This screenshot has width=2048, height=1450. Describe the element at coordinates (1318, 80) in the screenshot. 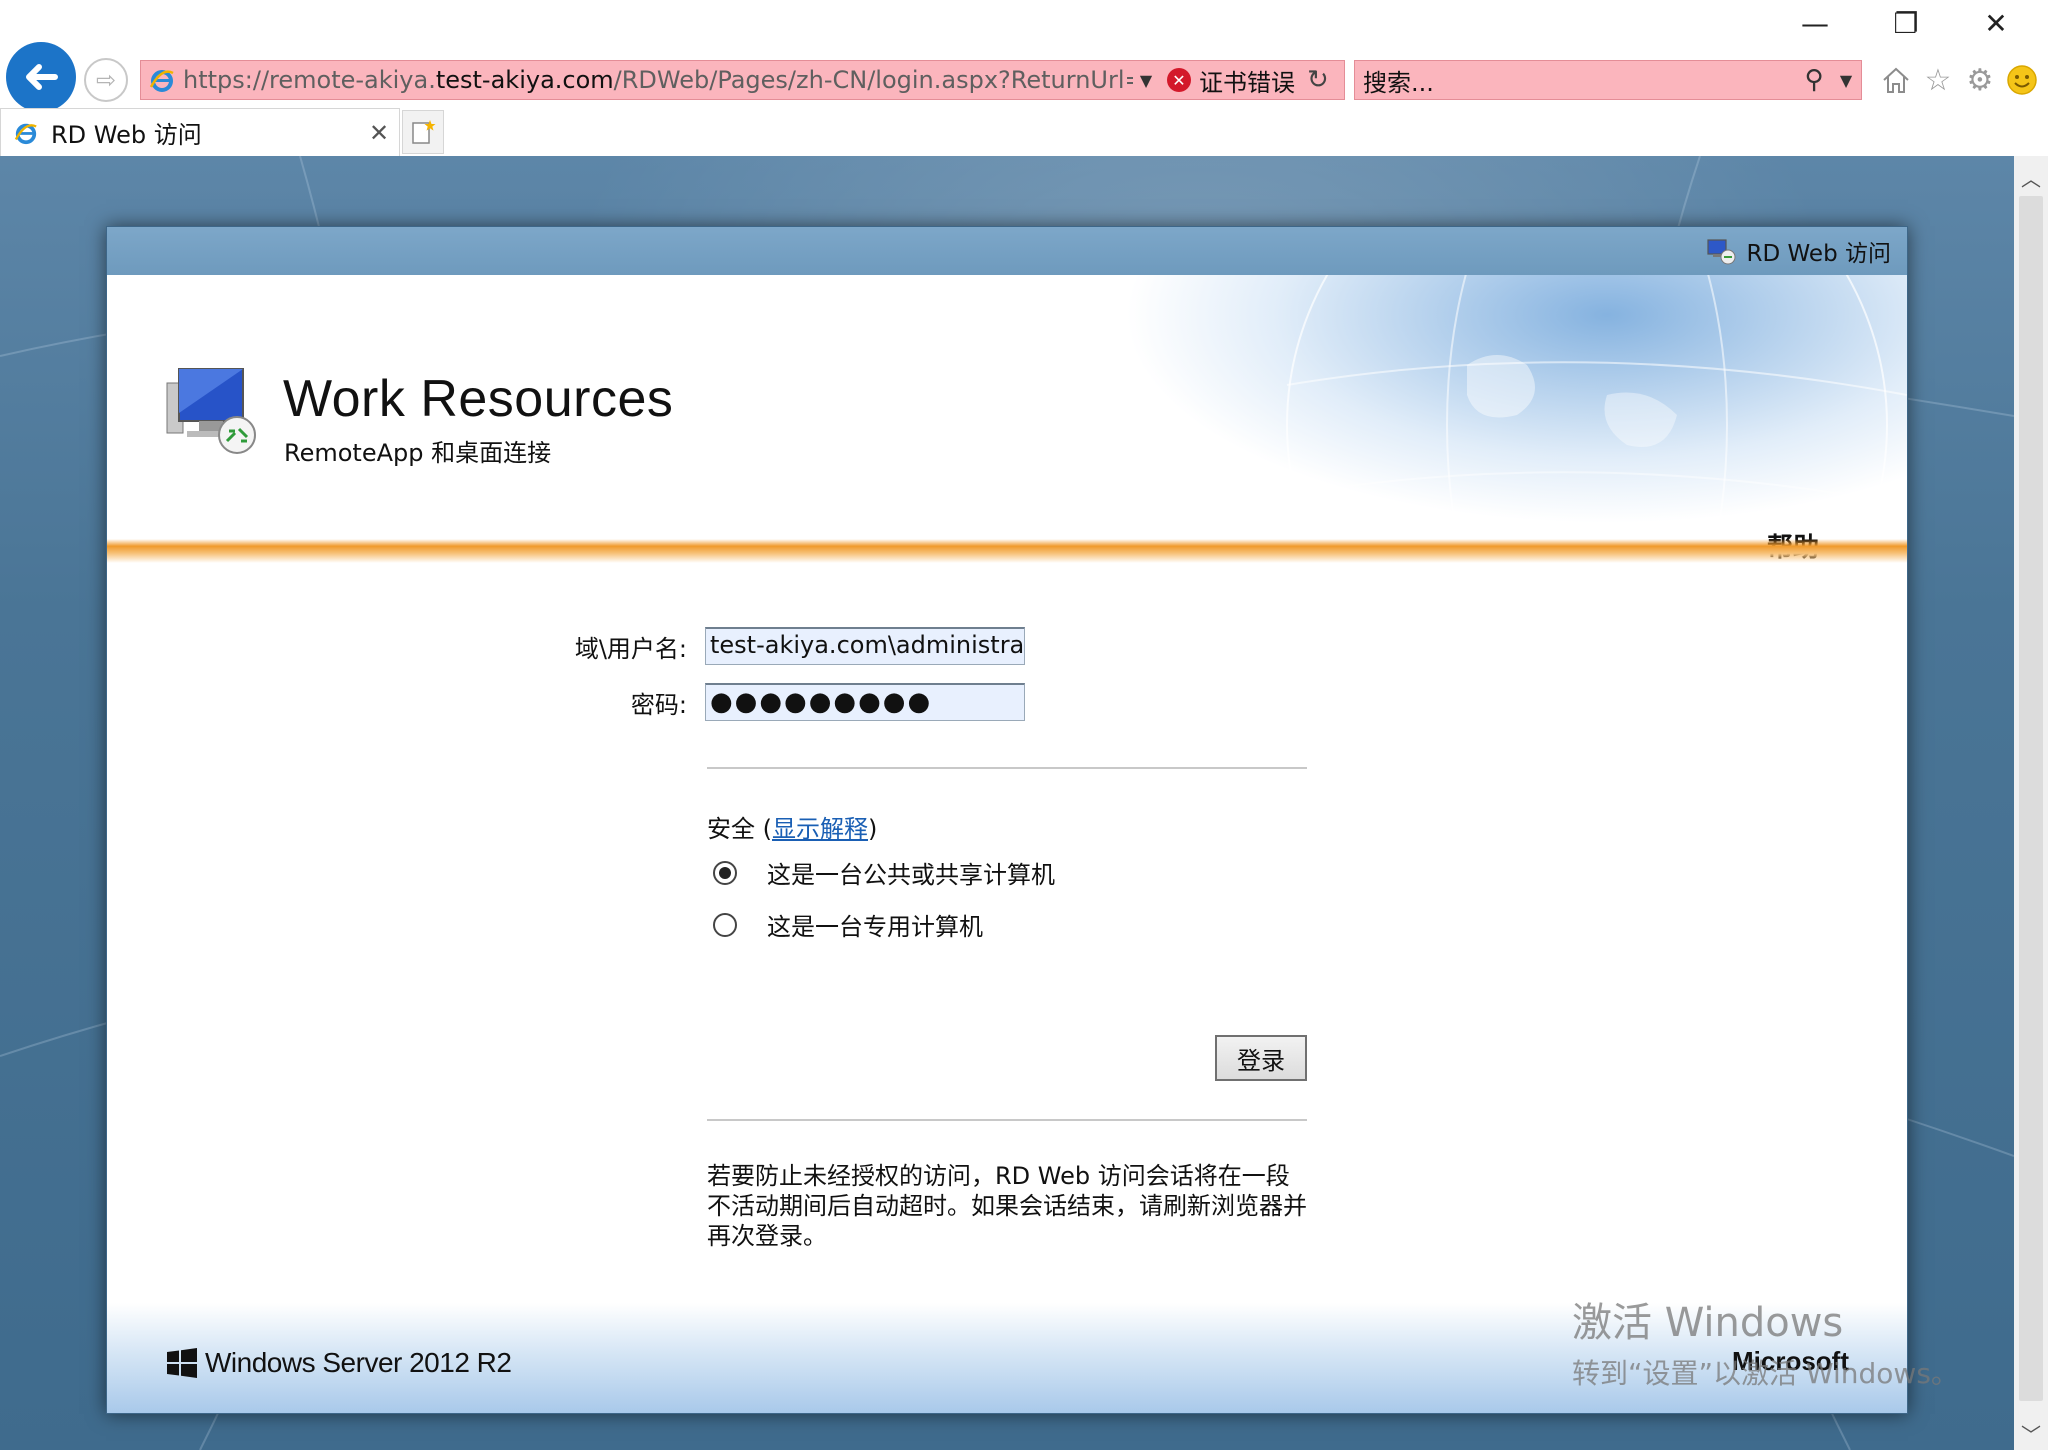

I see `refresh-icon: ↻` at that location.